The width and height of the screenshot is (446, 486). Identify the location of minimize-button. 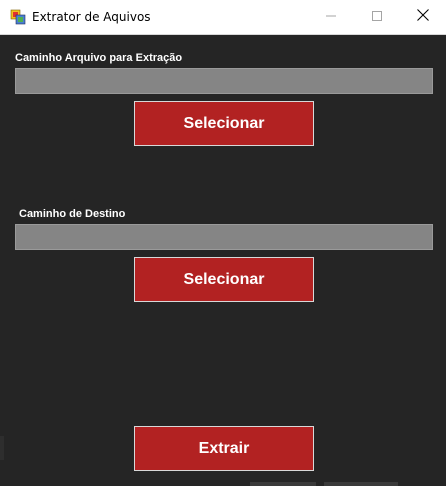
(331, 17).